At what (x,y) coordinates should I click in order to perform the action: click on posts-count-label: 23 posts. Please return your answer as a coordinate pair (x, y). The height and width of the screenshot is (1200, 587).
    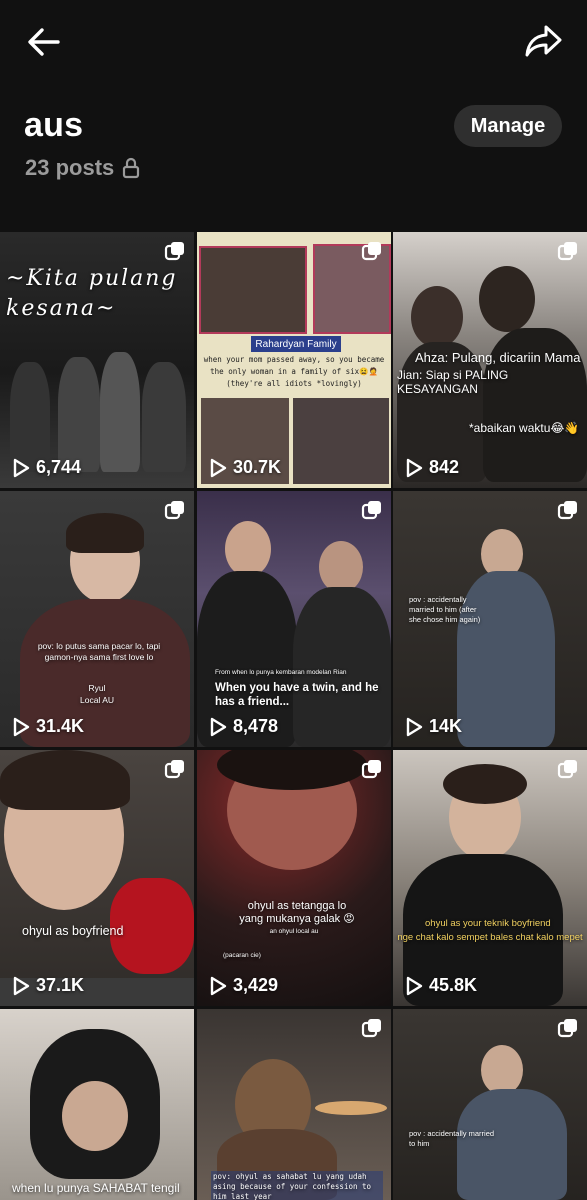
    Looking at the image, I should click on (70, 167).